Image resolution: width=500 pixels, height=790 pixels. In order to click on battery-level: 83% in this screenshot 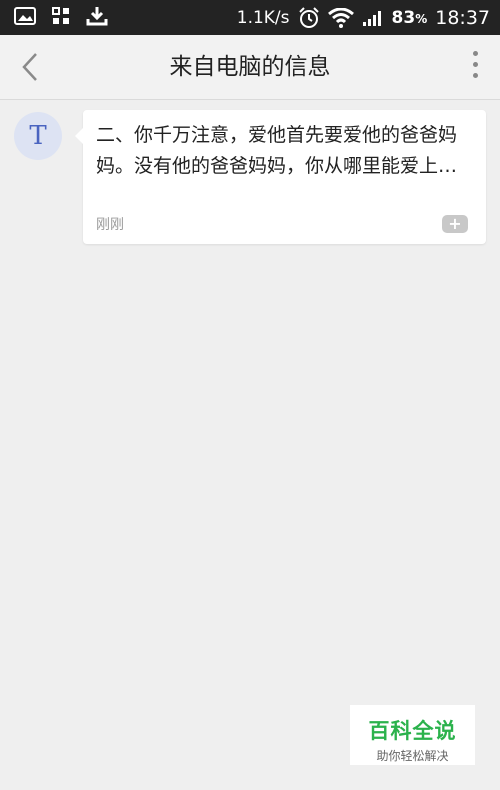, I will do `click(410, 18)`.